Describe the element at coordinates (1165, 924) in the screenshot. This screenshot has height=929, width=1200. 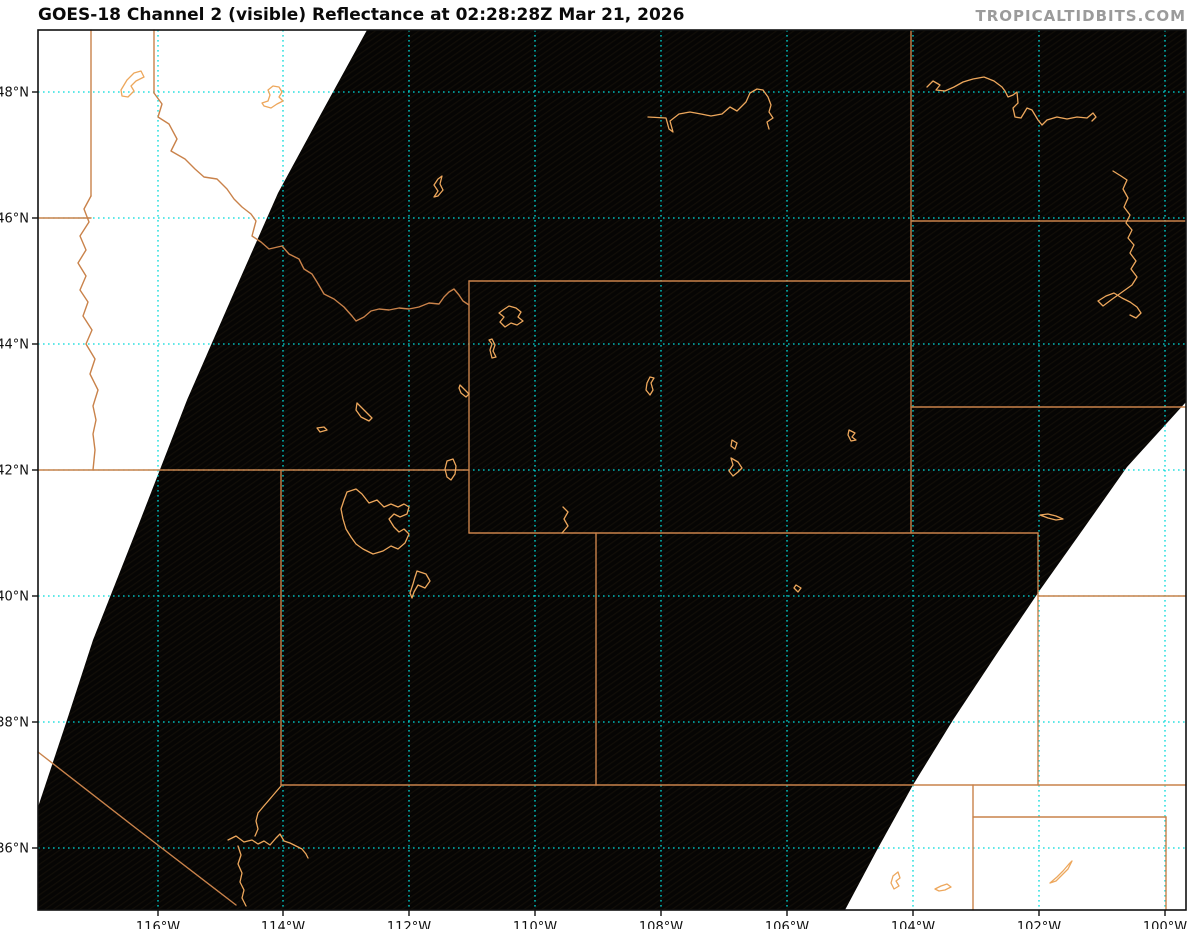
I see `x-axis-label: 100°W` at that location.